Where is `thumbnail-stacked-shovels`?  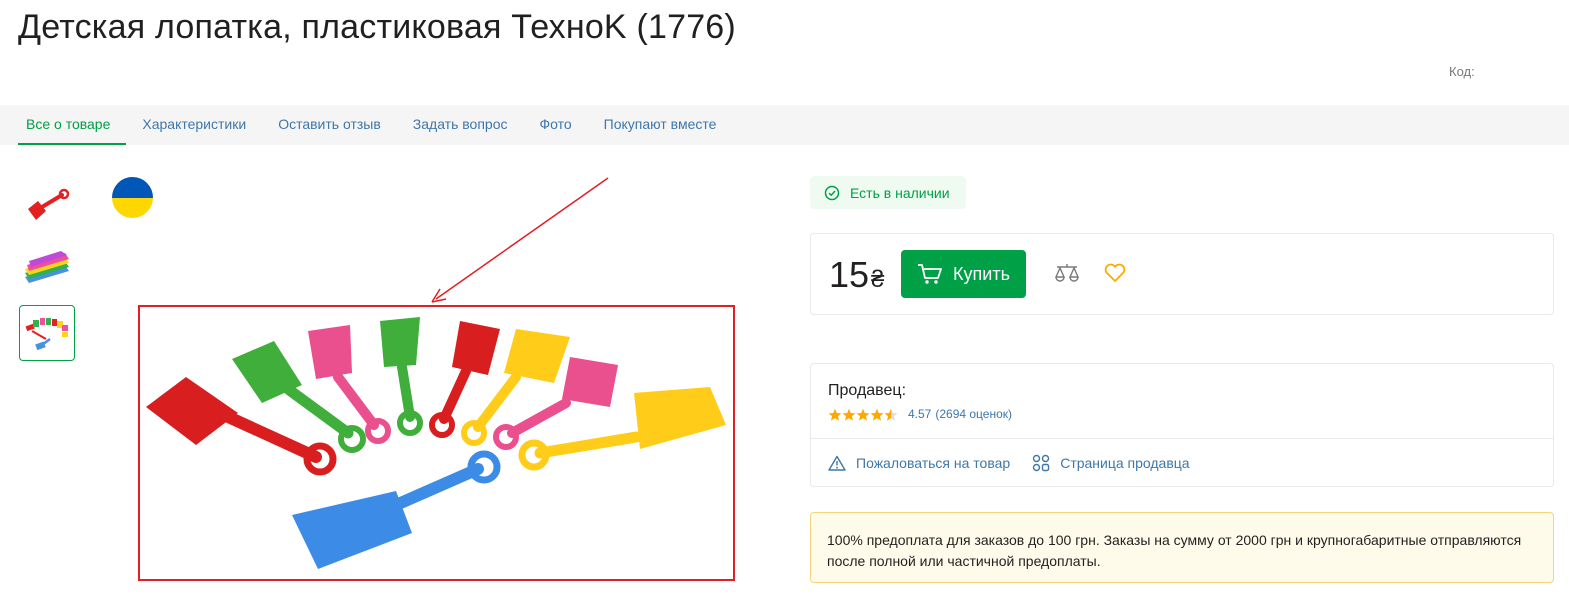 thumbnail-stacked-shovels is located at coordinates (47, 269).